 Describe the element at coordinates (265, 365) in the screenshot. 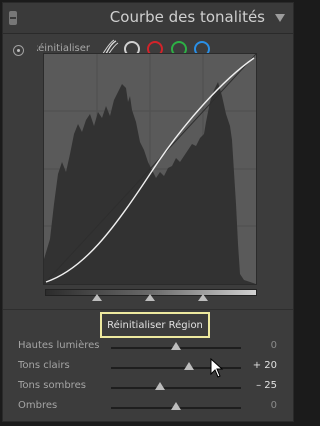

I see `slider-value: + 20` at that location.